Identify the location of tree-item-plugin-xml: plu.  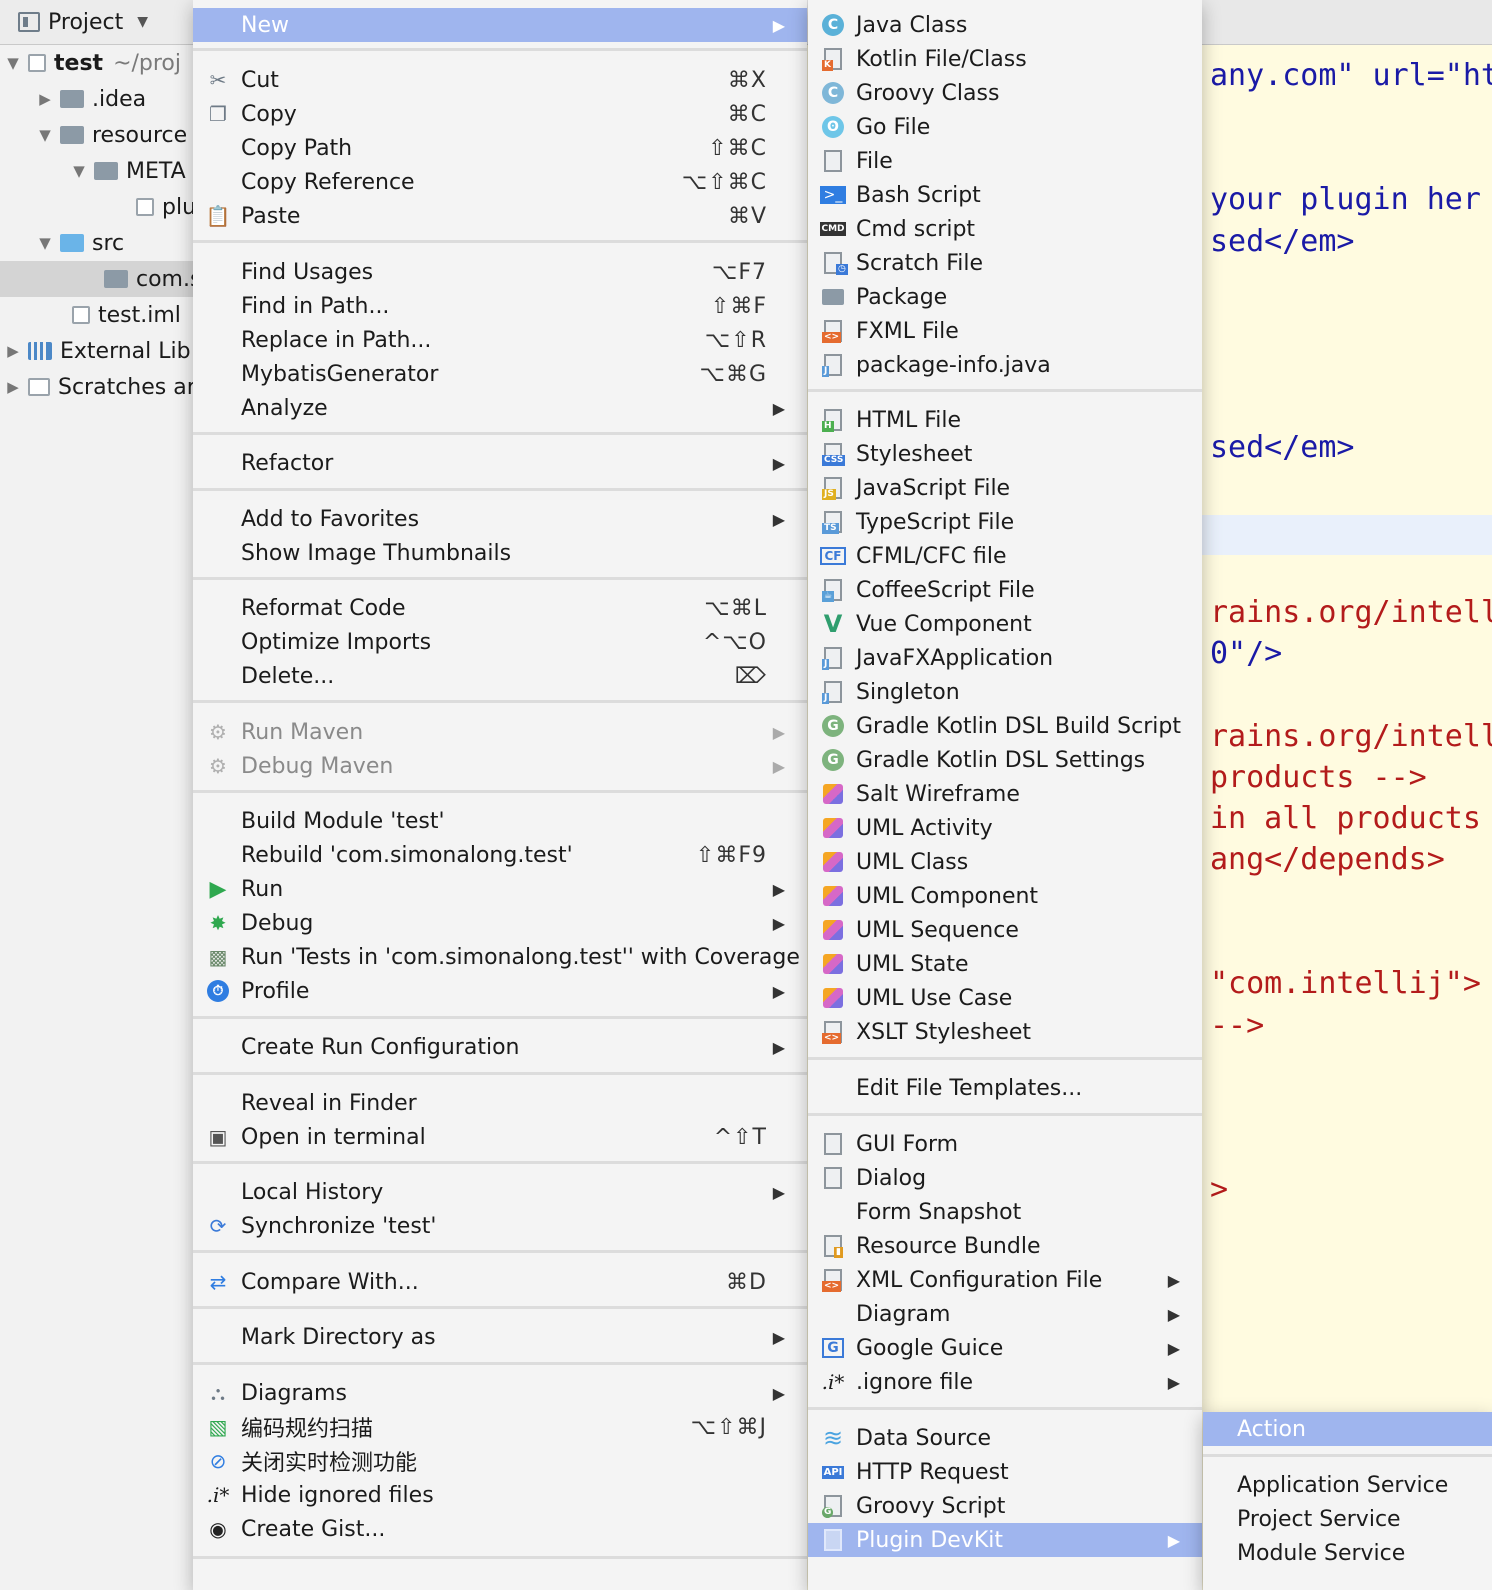
(100, 207).